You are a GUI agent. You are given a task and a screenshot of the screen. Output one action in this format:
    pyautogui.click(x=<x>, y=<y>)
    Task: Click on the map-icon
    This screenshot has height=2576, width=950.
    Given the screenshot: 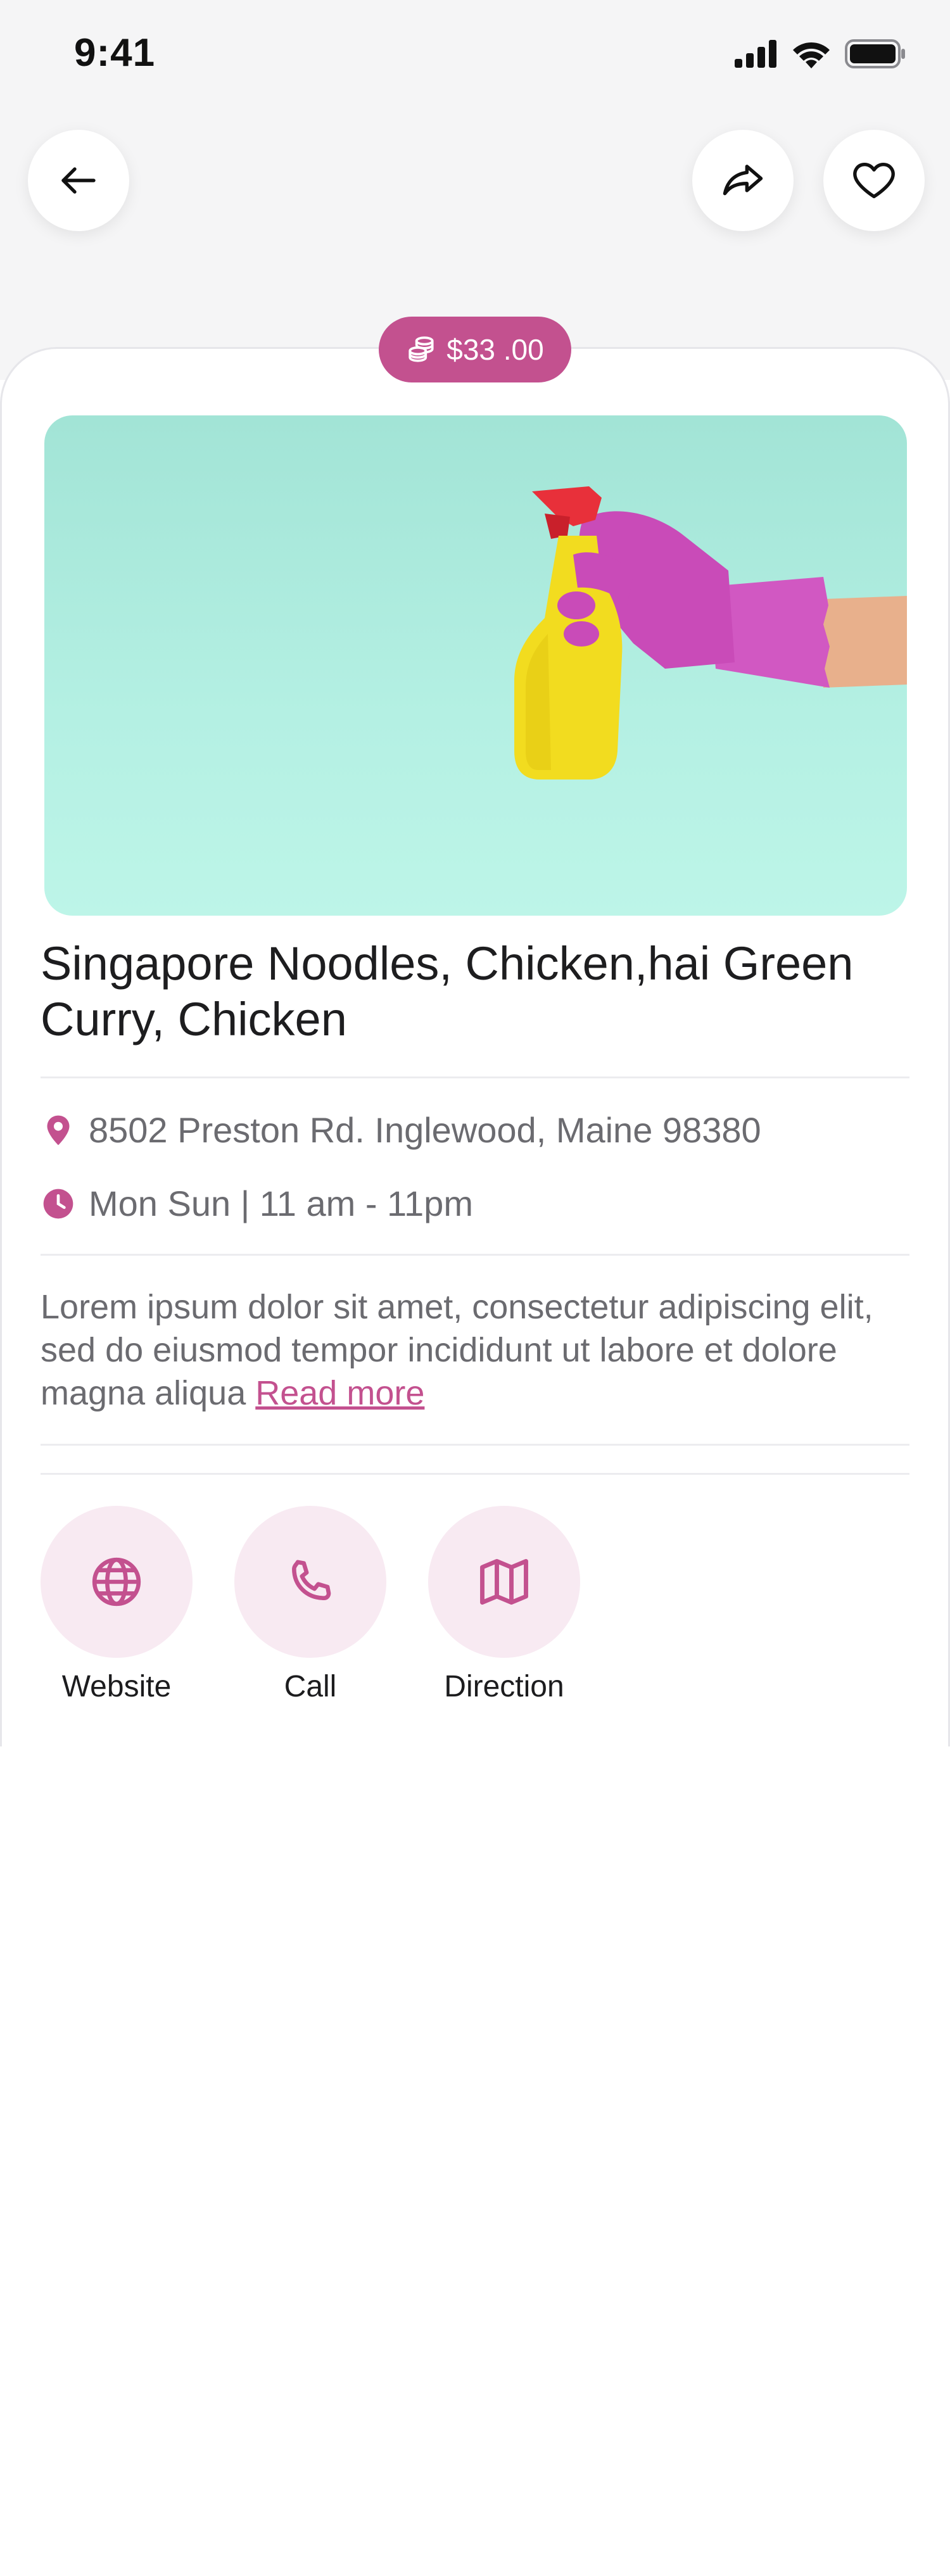 What is the action you would take?
    pyautogui.click(x=504, y=1581)
    